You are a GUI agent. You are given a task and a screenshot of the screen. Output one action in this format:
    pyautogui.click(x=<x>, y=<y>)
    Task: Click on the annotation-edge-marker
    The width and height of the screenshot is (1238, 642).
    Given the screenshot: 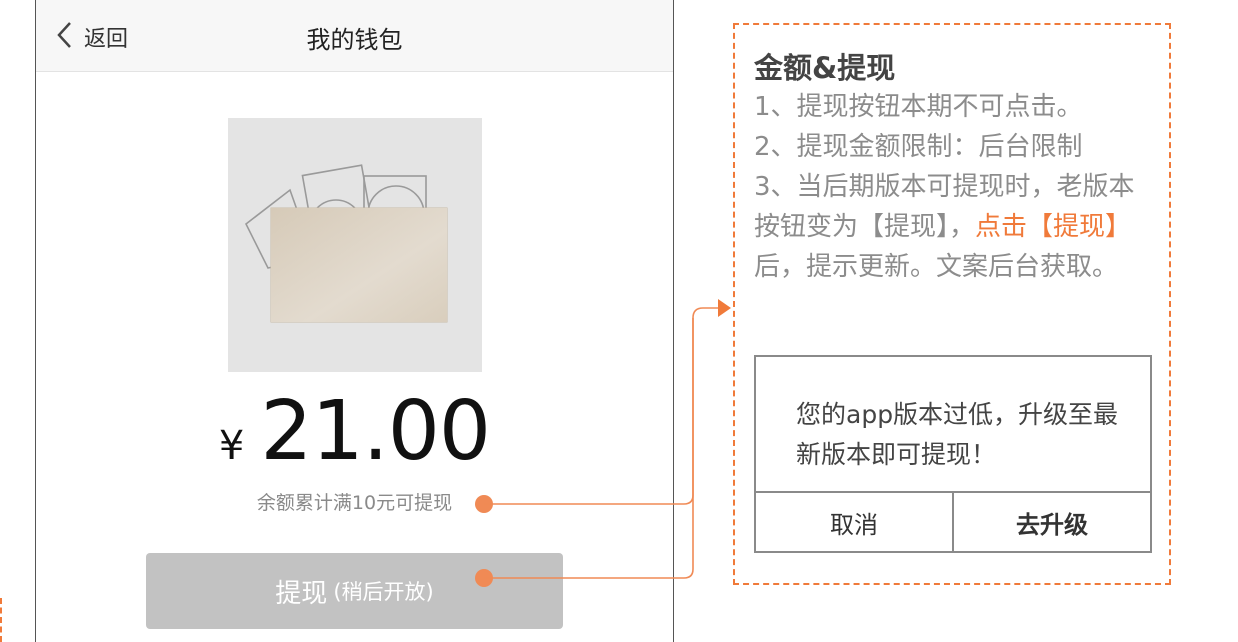 What is the action you would take?
    pyautogui.click(x=2, y=620)
    